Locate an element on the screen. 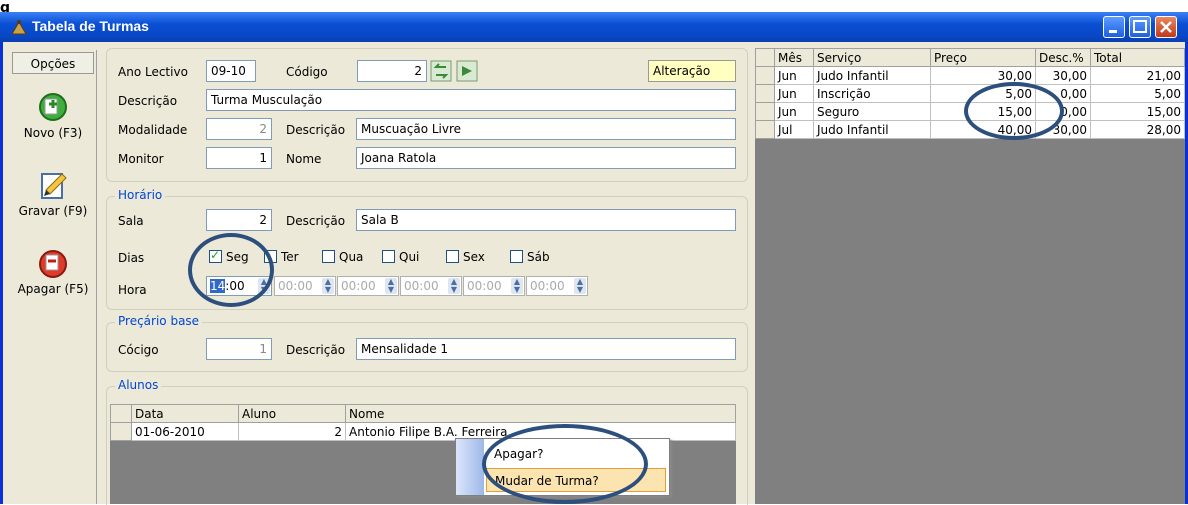 The height and width of the screenshot is (505, 1188). next-record-icon is located at coordinates (467, 71).